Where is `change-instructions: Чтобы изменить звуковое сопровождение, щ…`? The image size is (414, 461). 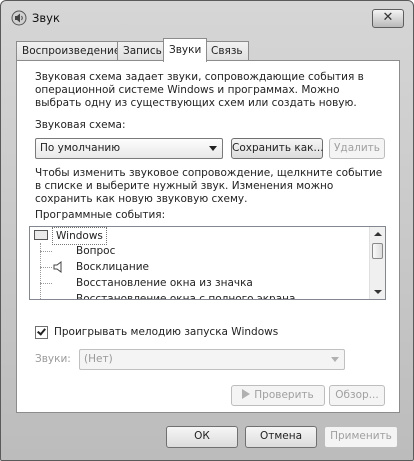 change-instructions: Чтобы изменить звуковое сопровождение, щ… is located at coordinates (209, 186).